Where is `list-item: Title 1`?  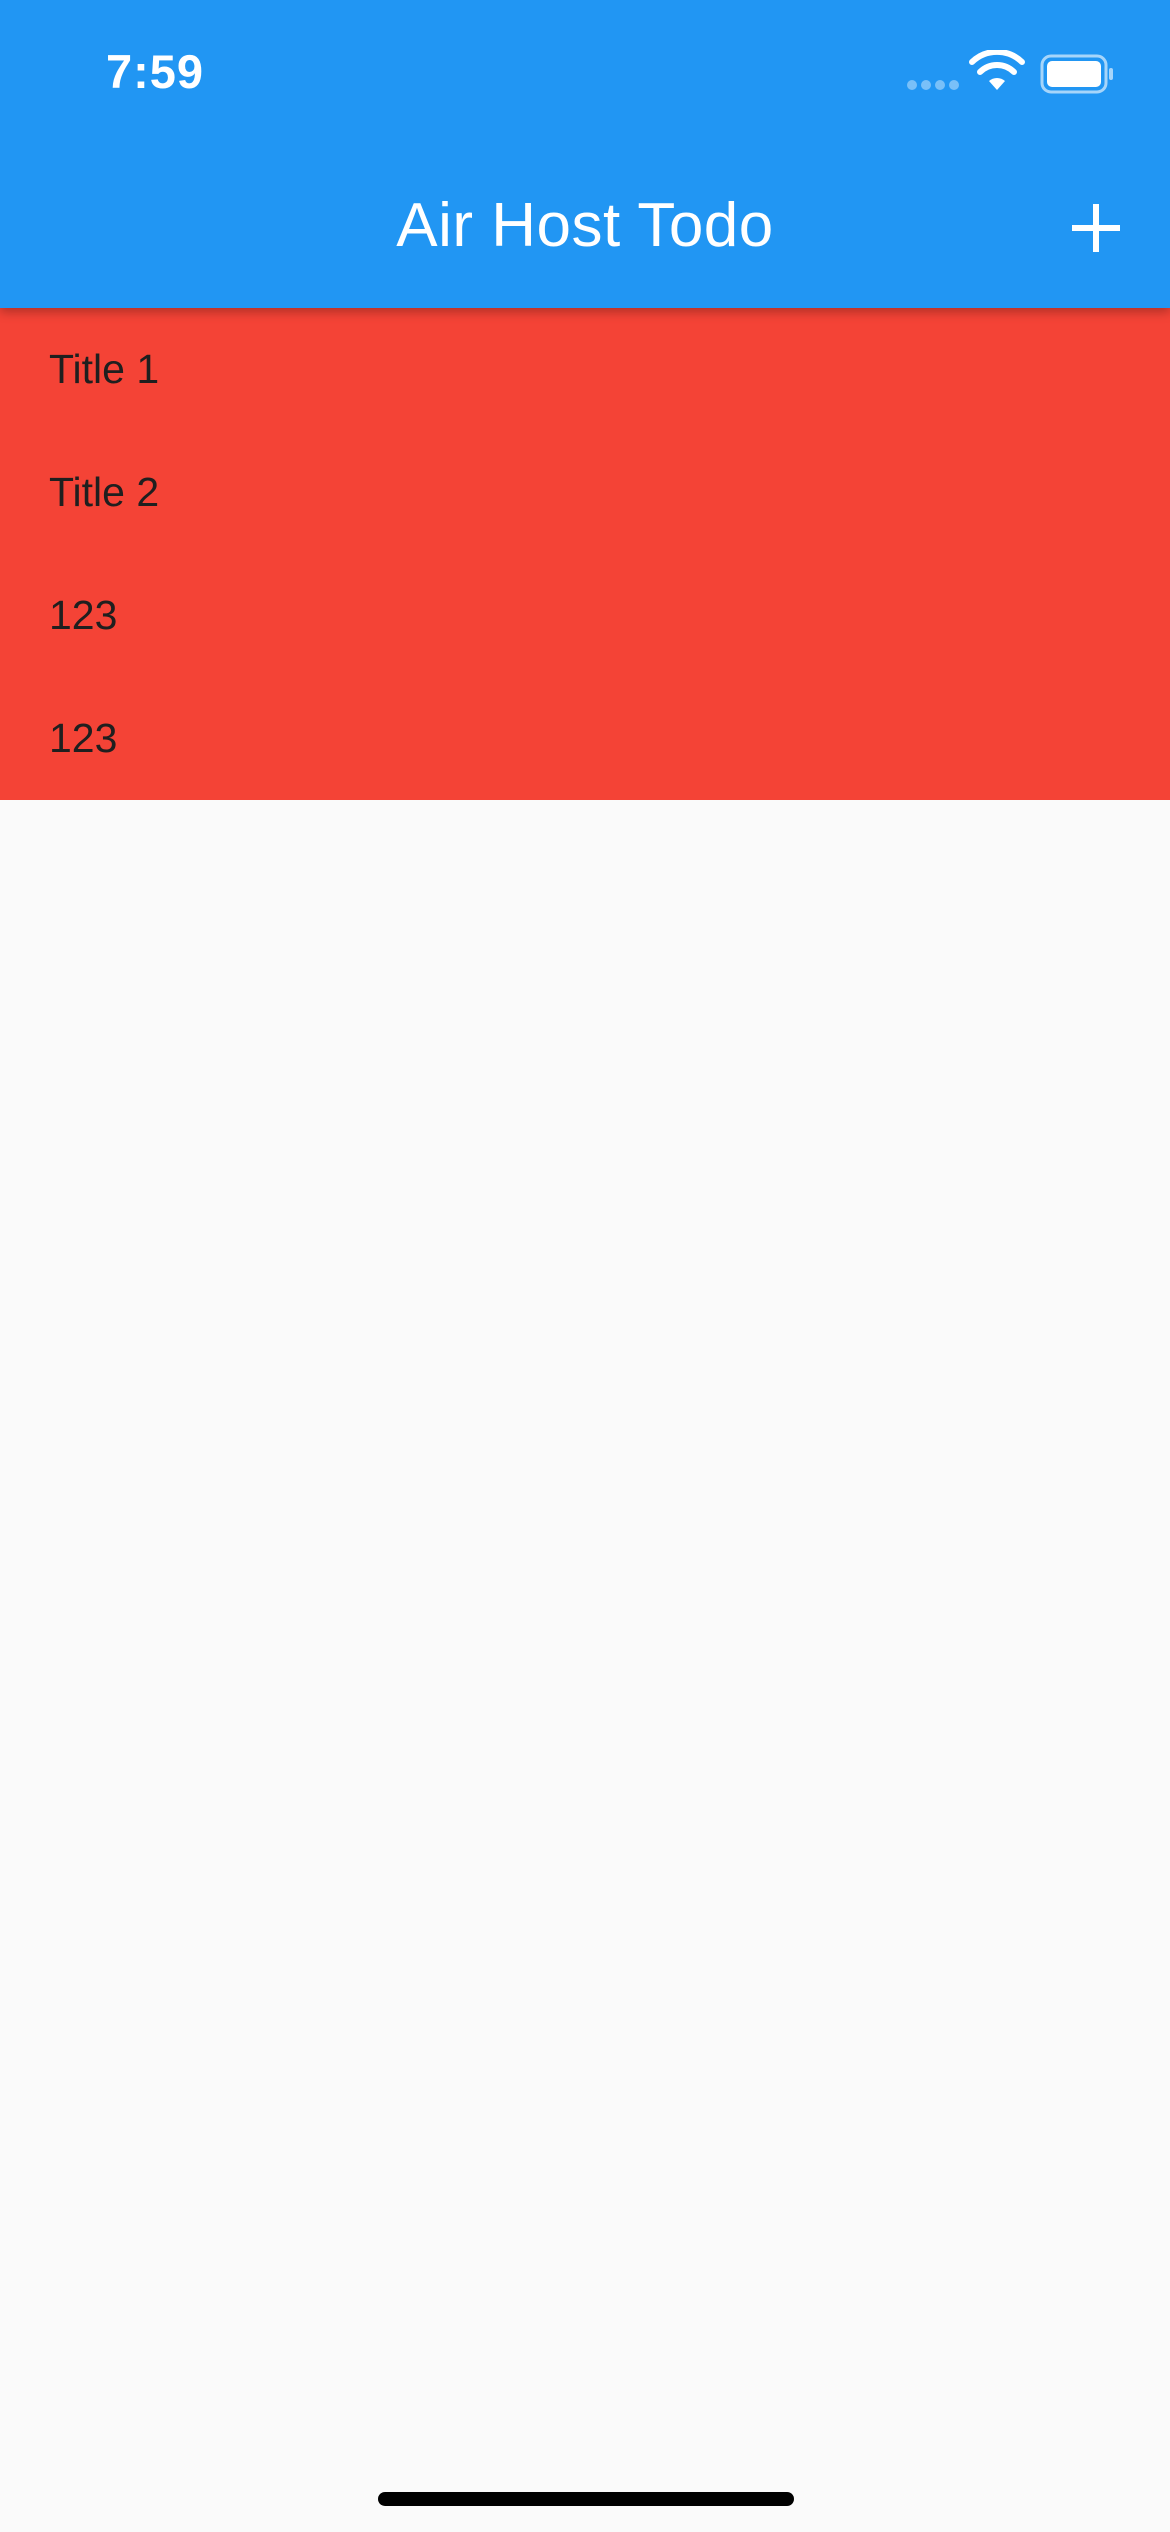
list-item: Title 1 is located at coordinates (585, 369).